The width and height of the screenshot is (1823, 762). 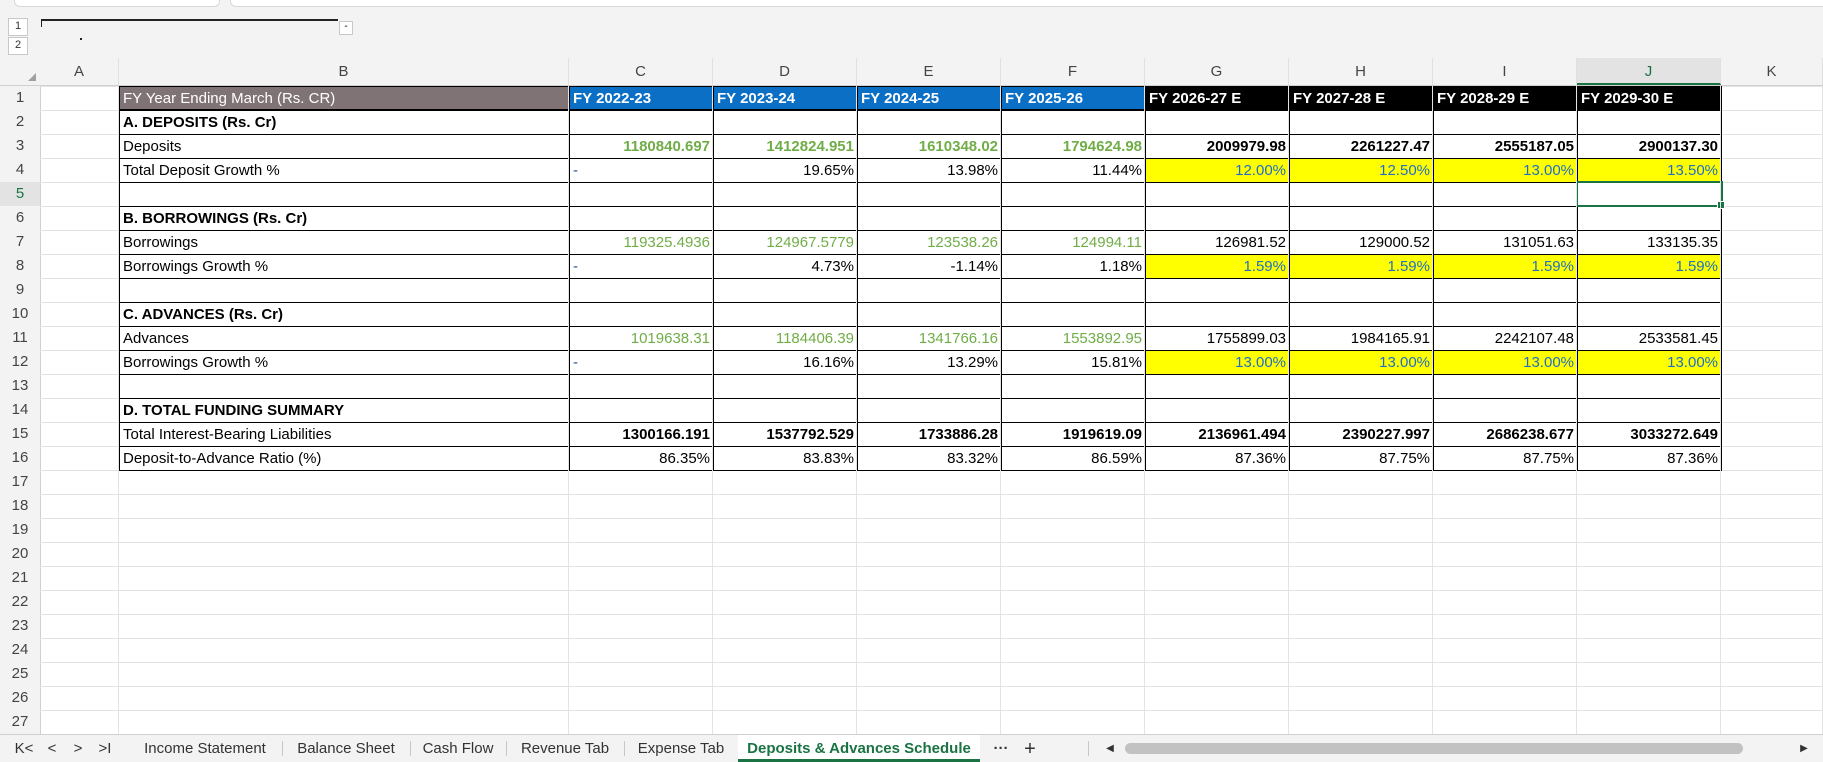 What do you see at coordinates (105, 749) in the screenshot?
I see `last-sheet-button: >I` at bounding box center [105, 749].